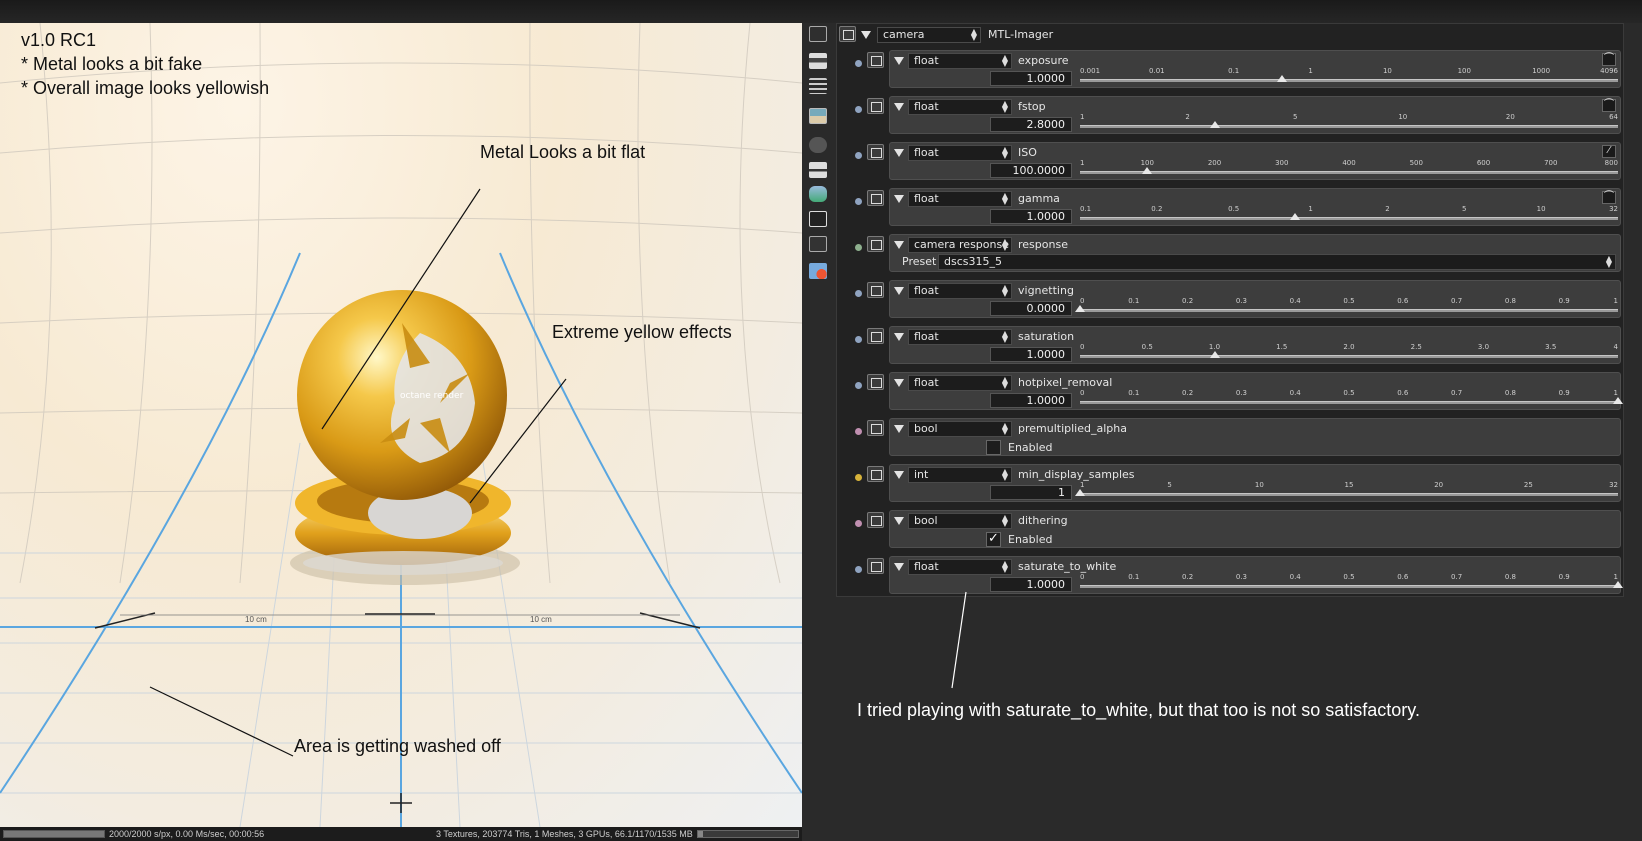  What do you see at coordinates (1031, 308) in the screenshot?
I see `param-value-field: 0.0000` at bounding box center [1031, 308].